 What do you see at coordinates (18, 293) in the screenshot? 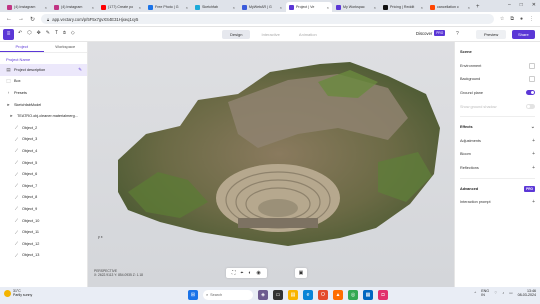
I see `weather-widget: 31°C Partly sunny` at bounding box center [18, 293].